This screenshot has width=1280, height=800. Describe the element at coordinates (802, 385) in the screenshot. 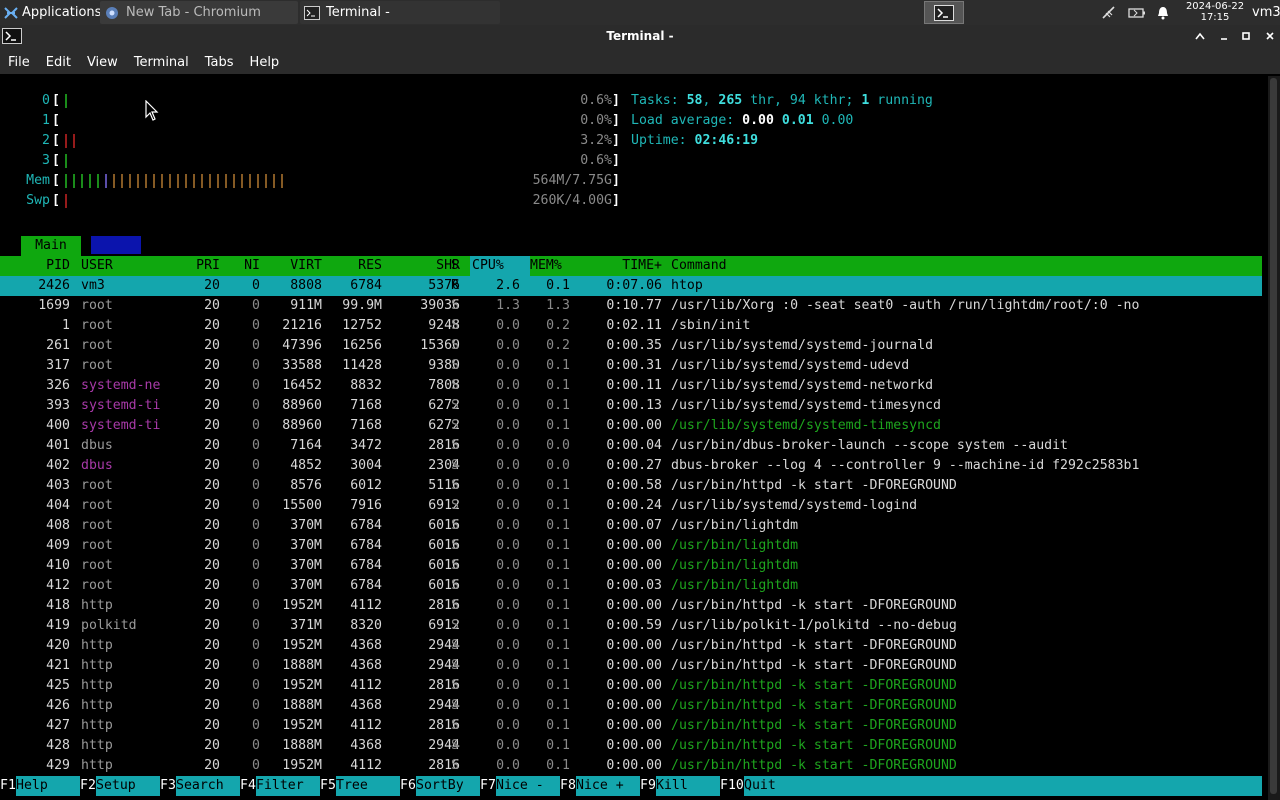

I see `cell-cmd: /usr/lib/systemd/systemd-networkd` at that location.